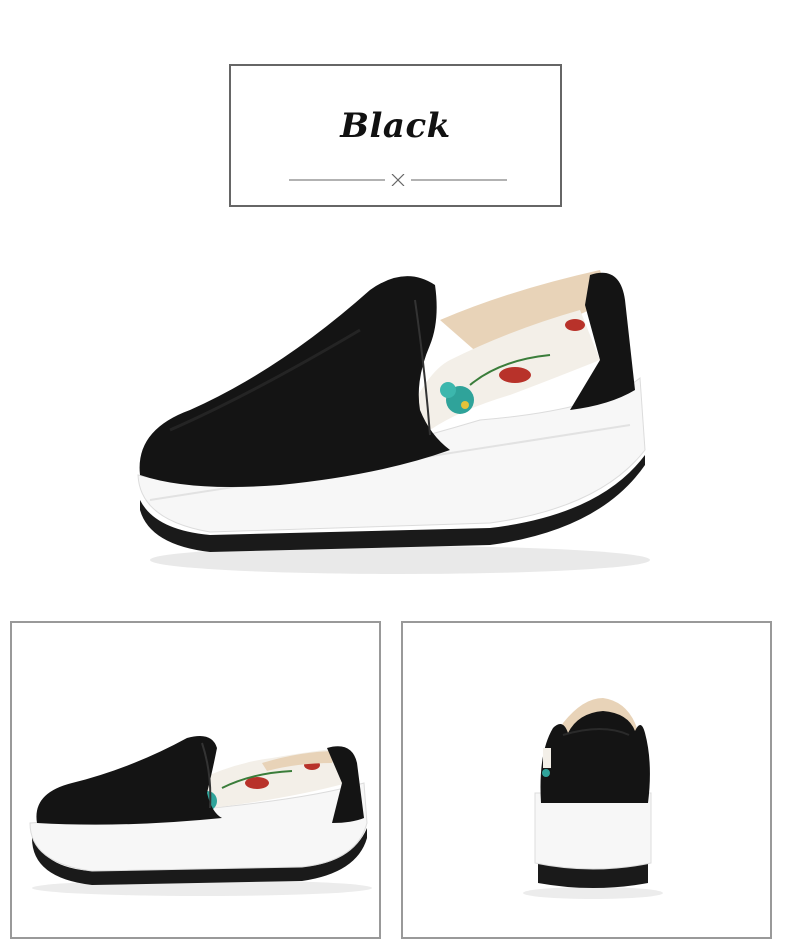 The height and width of the screenshot is (948, 790). I want to click on color-title-box: Black, so click(395, 135).